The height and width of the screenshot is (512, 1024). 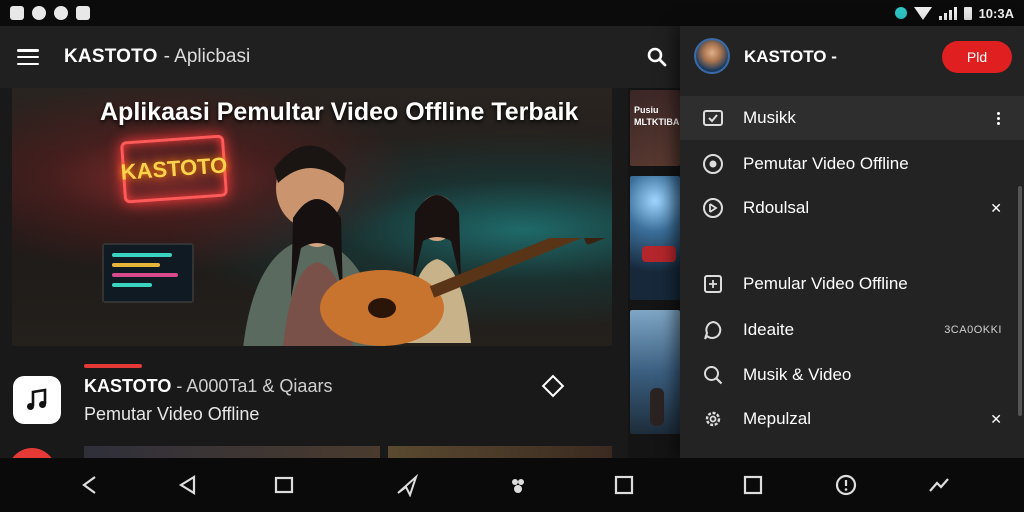 What do you see at coordinates (769, 329) in the screenshot?
I see `drawer-item-label: Ideaite` at bounding box center [769, 329].